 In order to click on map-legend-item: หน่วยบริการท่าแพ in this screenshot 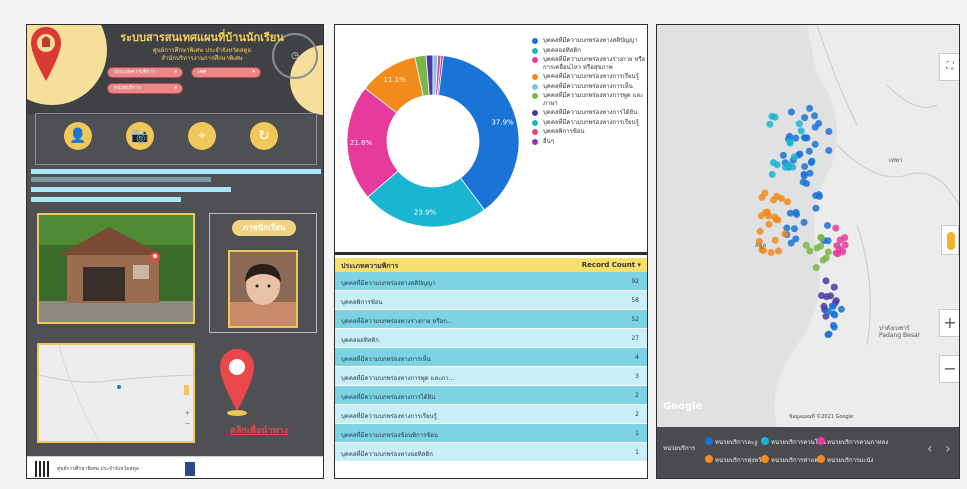, I will do `click(789, 460)`.